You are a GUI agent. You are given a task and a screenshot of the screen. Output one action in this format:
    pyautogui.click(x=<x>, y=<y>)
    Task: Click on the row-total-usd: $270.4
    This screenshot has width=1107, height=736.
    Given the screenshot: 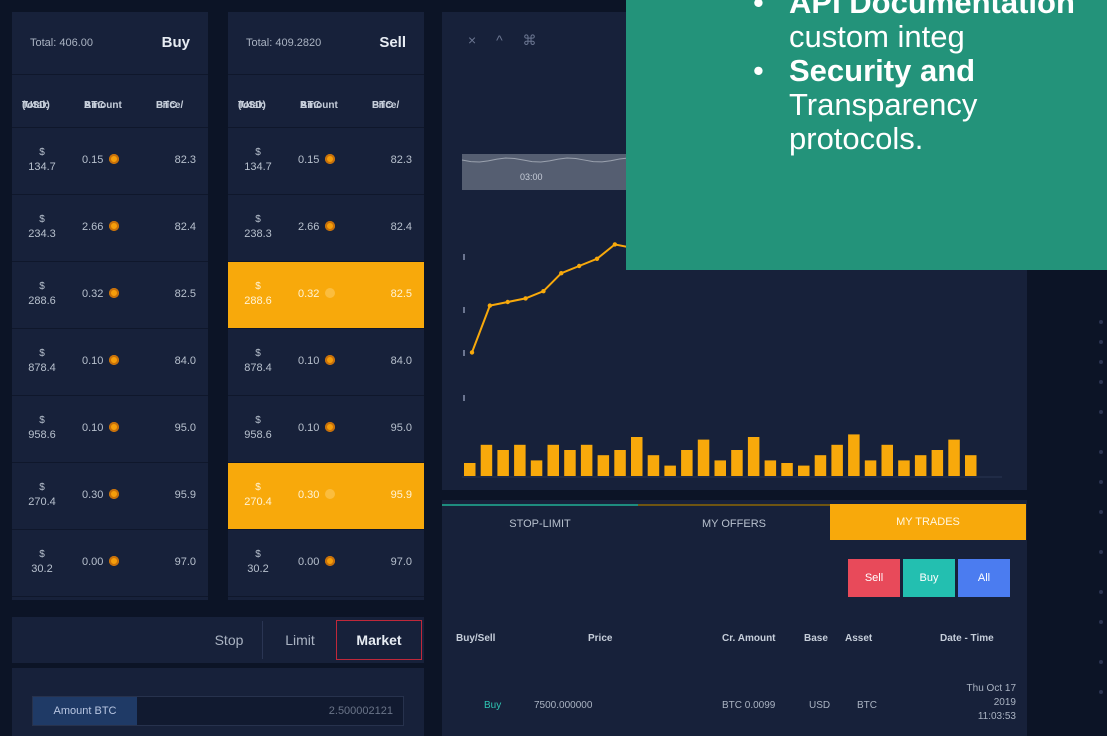 What is the action you would take?
    pyautogui.click(x=258, y=495)
    